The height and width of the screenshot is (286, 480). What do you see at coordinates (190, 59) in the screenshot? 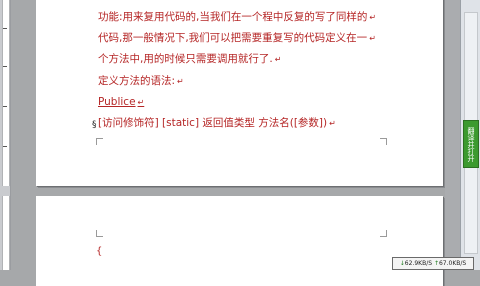
I see `text-line: 个方法中,用的时候只需要调用就行了. ↵` at bounding box center [190, 59].